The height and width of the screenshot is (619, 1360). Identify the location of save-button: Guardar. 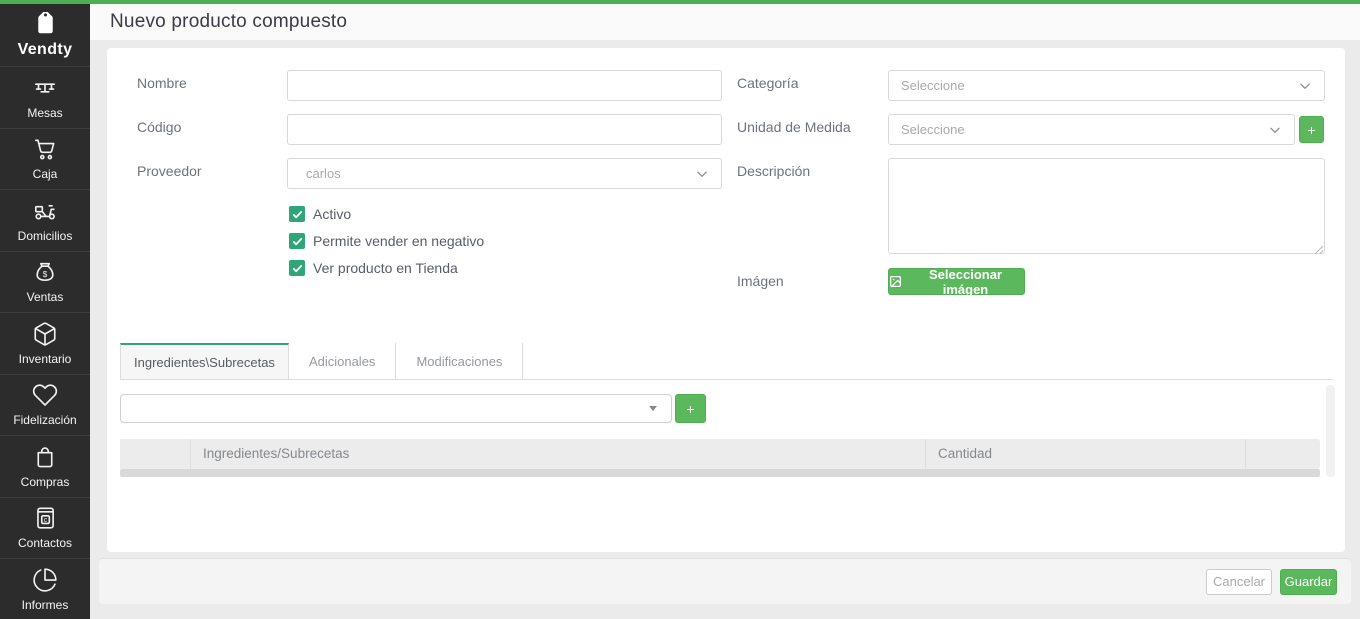
(1308, 581).